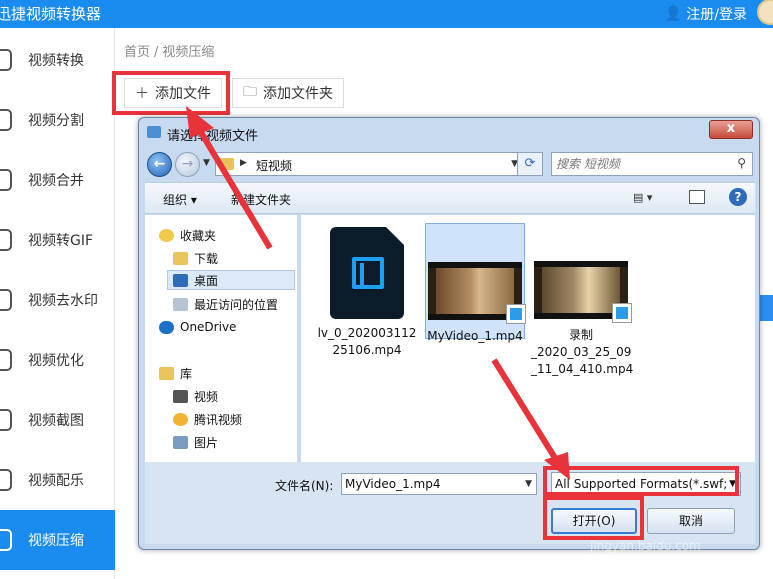 This screenshot has height=579, width=773. What do you see at coordinates (180, 396) in the screenshot?
I see `video-library-icon` at bounding box center [180, 396].